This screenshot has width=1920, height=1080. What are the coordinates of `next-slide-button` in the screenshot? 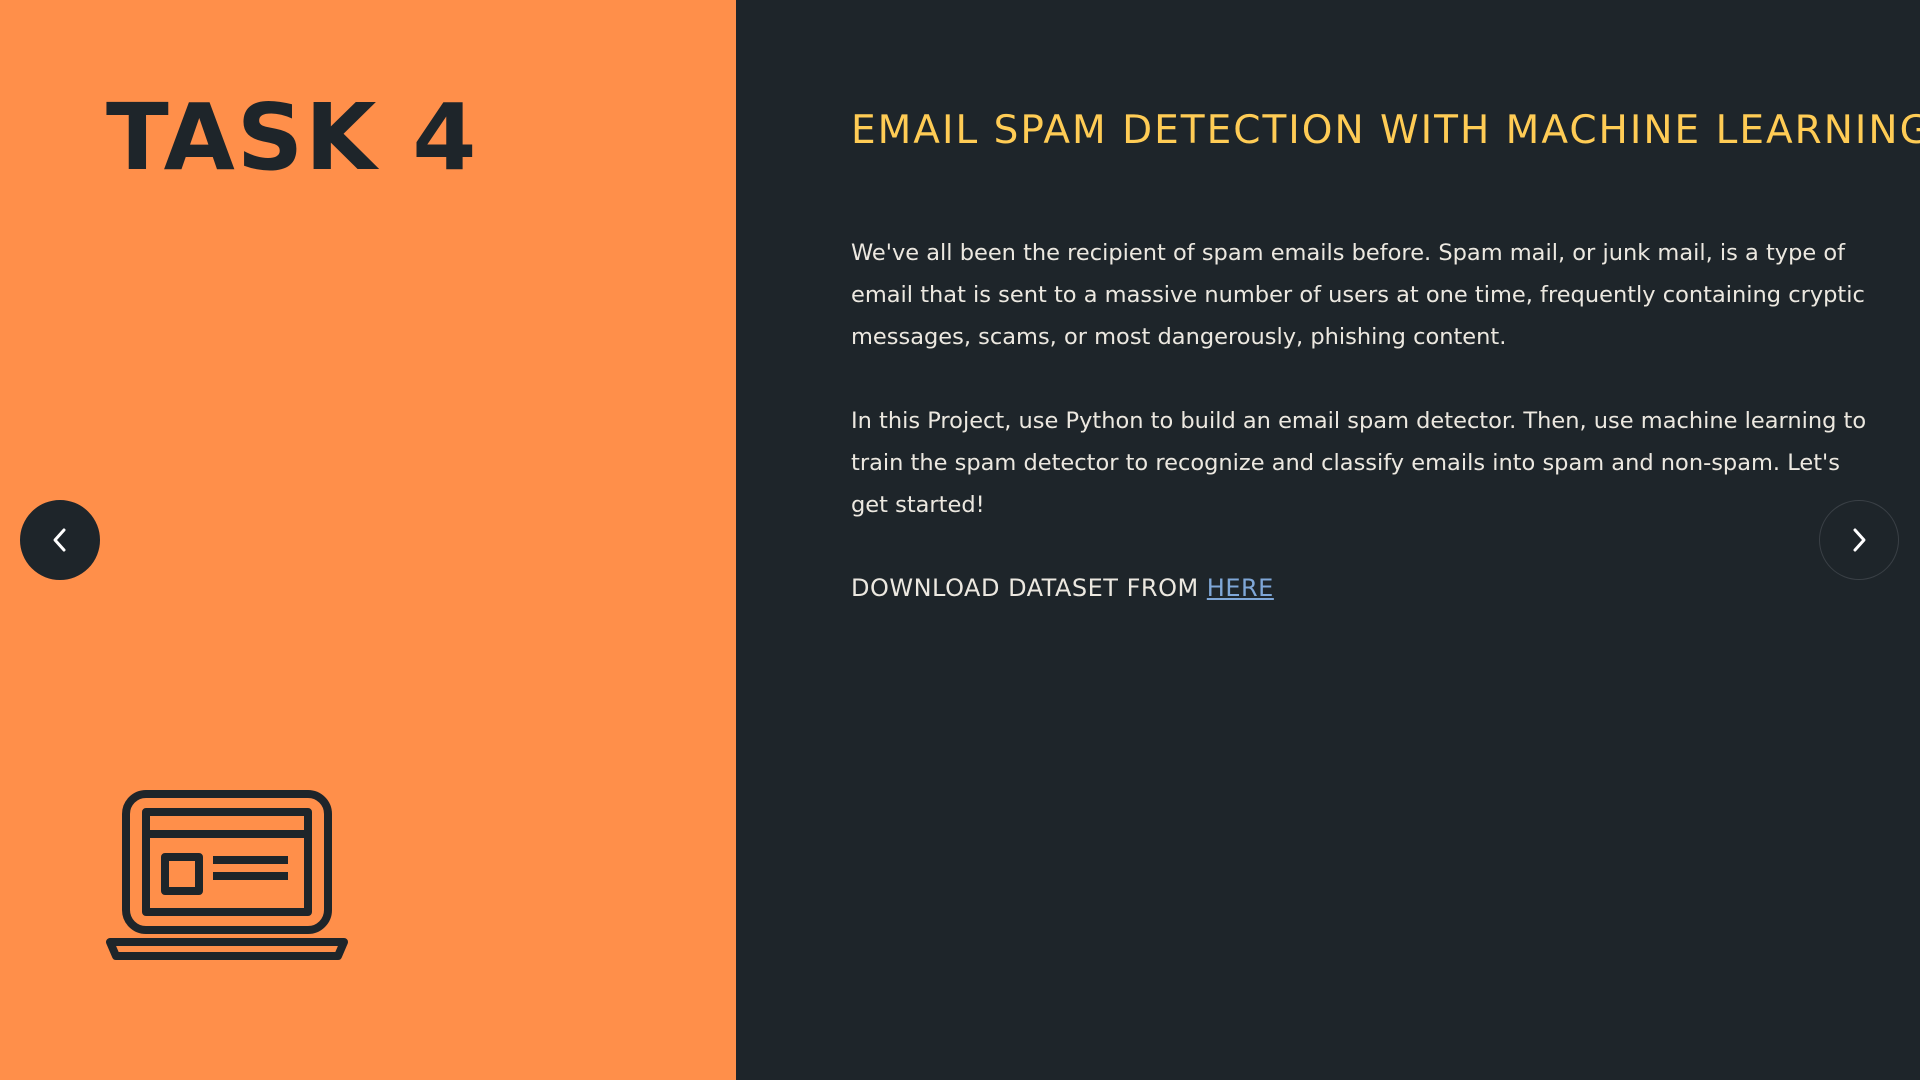 It's located at (1859, 540).